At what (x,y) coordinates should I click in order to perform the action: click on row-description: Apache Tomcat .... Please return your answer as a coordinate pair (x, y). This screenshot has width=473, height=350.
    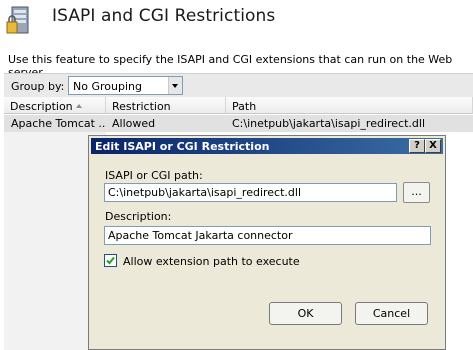
    Looking at the image, I should click on (58, 123).